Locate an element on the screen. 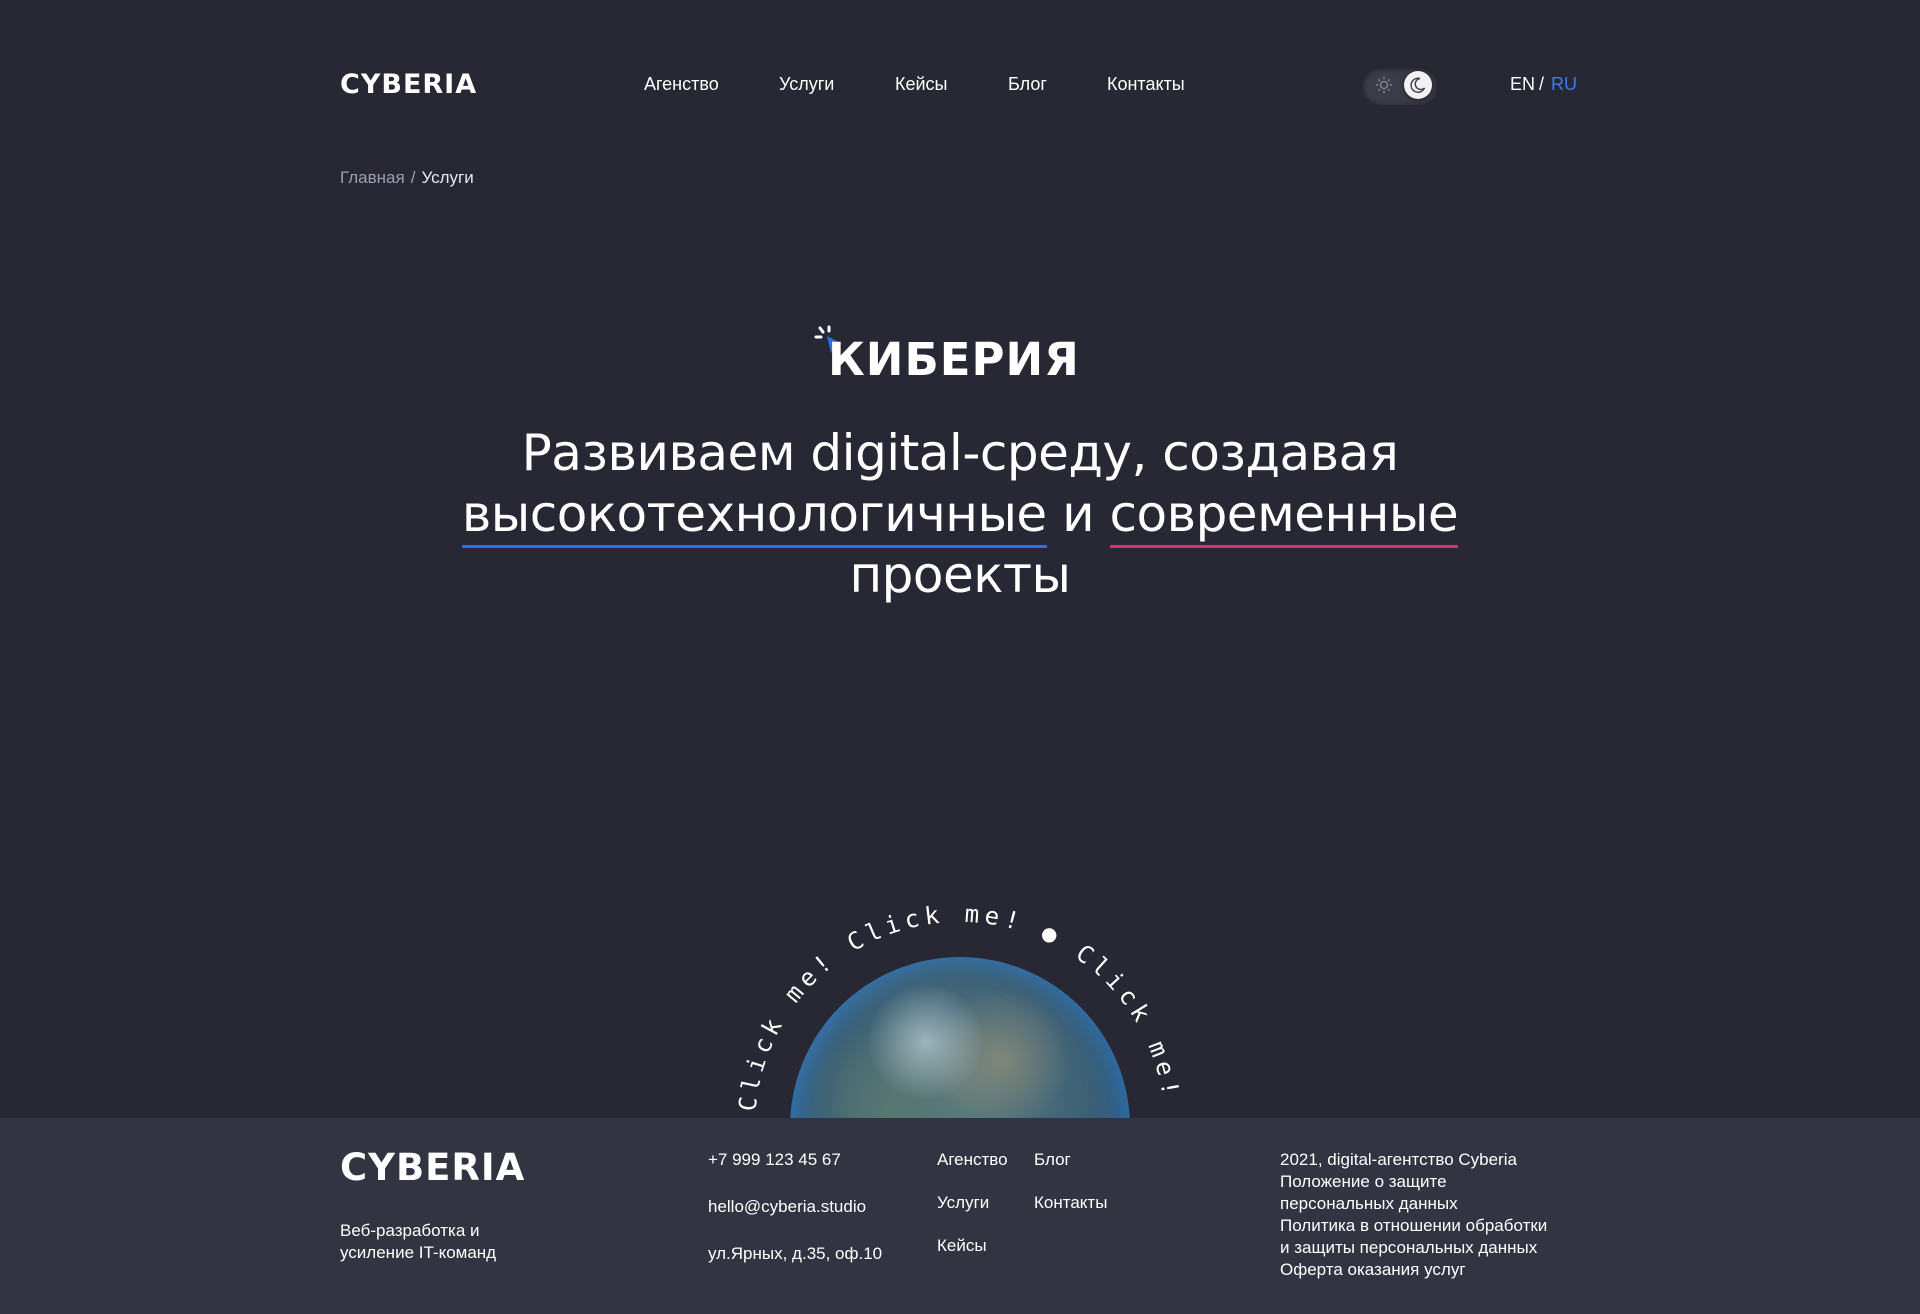  nav-services: Услуги is located at coordinates (806, 84).